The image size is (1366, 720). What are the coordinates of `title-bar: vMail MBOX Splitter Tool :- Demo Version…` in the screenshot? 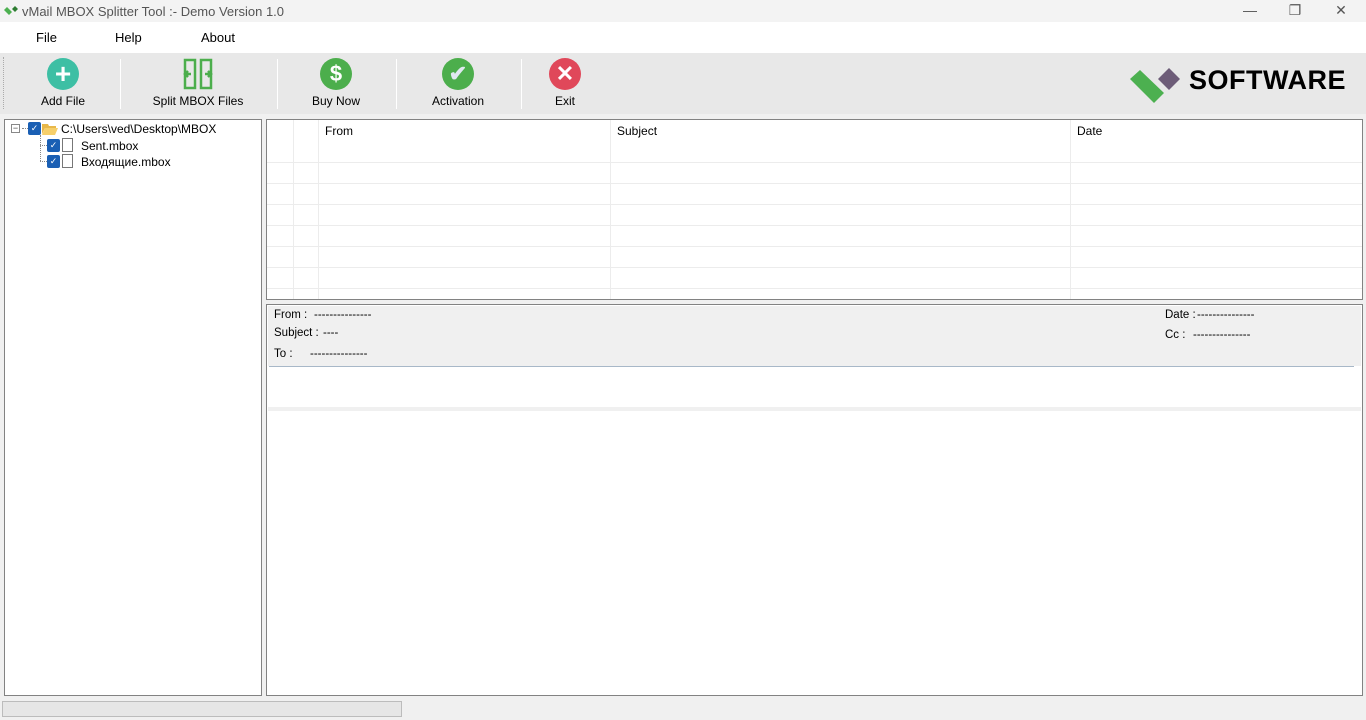 It's located at (683, 11).